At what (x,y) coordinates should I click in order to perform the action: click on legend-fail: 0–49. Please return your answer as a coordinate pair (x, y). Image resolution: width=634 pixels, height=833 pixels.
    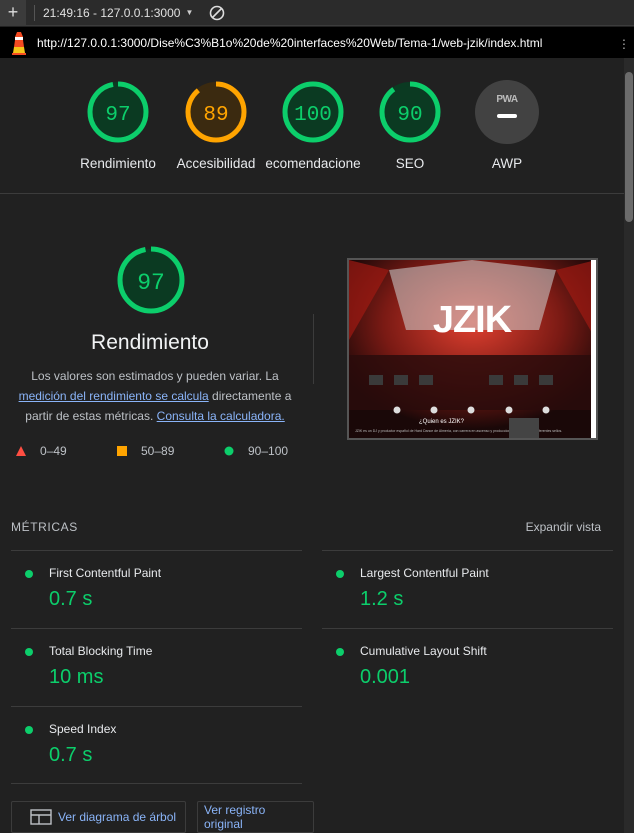
    Looking at the image, I should click on (41, 451).